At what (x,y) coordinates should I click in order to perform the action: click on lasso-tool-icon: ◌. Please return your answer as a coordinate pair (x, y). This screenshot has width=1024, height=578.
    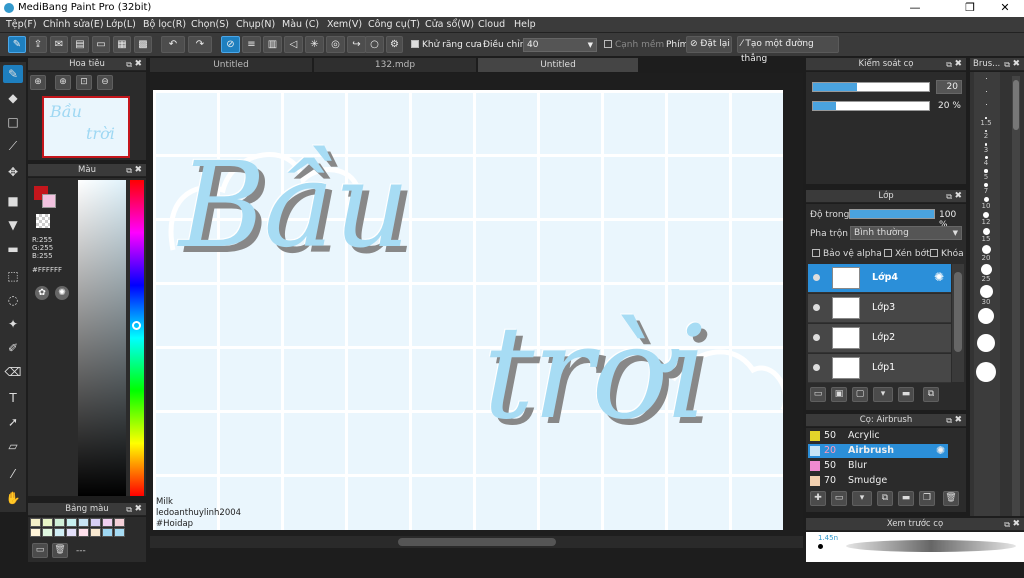
    Looking at the image, I should click on (13, 300).